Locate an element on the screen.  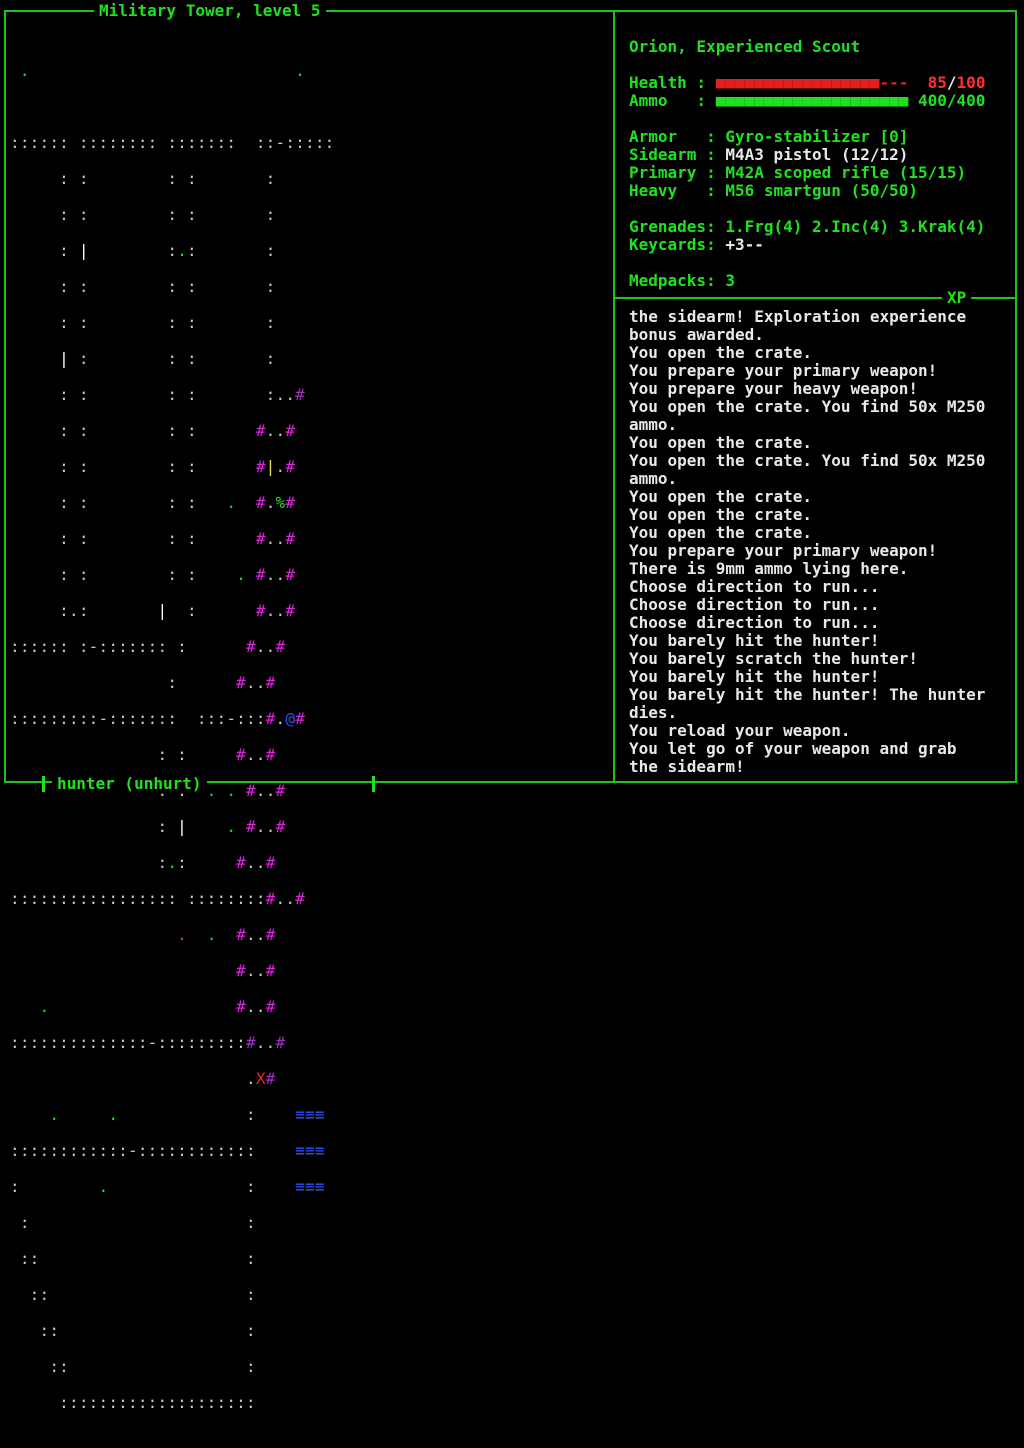
sidearm-row: Sidearm : M4A3 pistol (12/12) is located at coordinates (819, 155).